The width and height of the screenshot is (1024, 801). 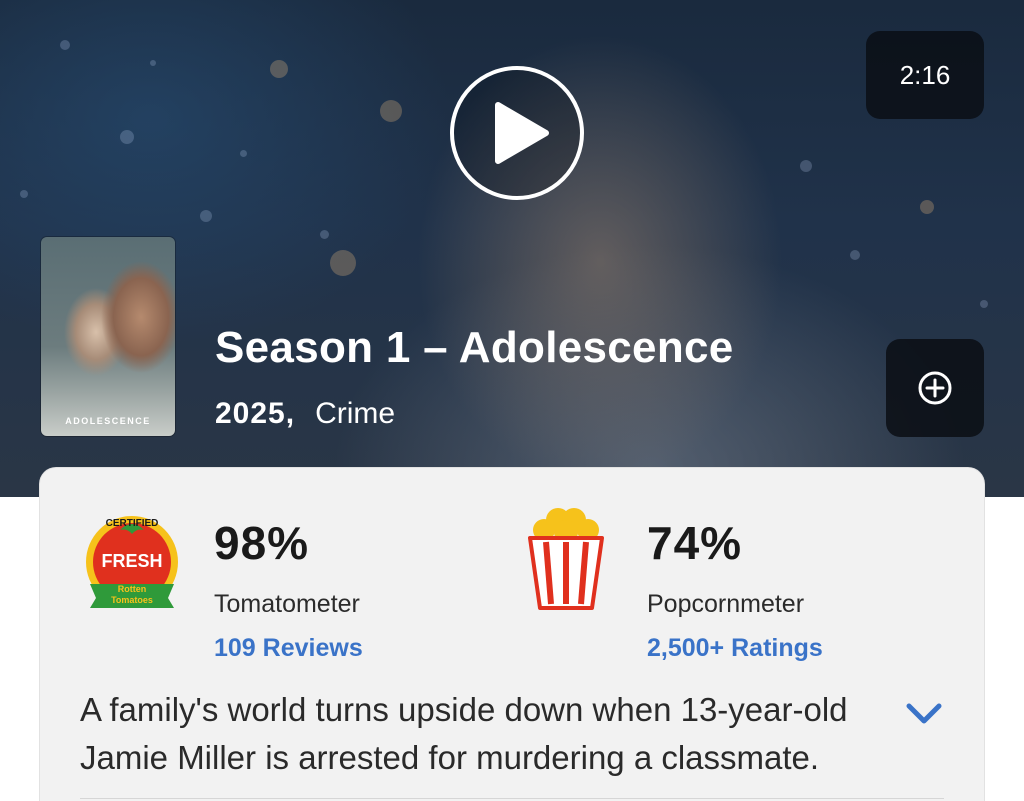 I want to click on play-button, so click(x=517, y=133).